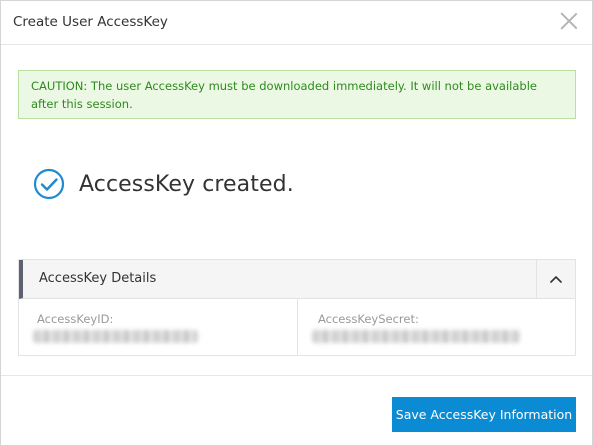 This screenshot has width=593, height=446. I want to click on panel-title: AccessKey Details, so click(98, 278).